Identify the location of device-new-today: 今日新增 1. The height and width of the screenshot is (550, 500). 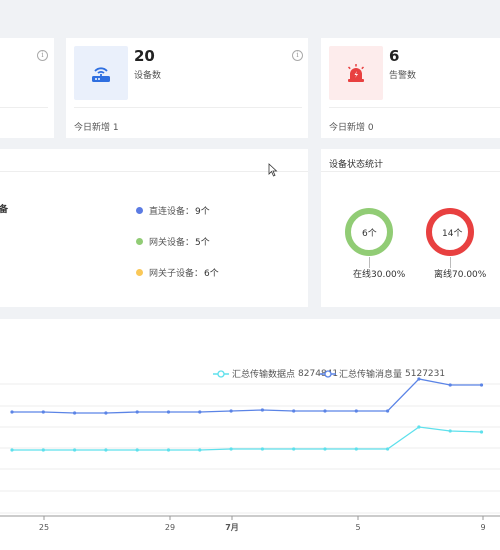
(96, 128).